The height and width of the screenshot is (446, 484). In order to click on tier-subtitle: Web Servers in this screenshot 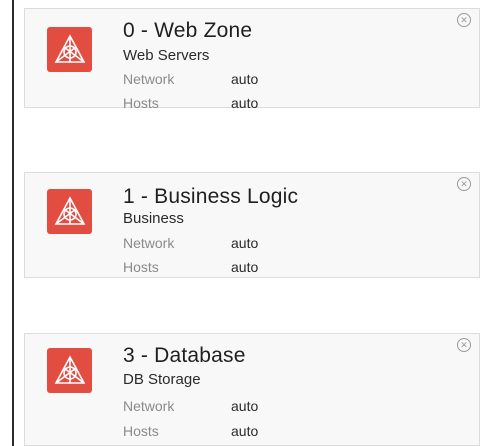, I will do `click(166, 55)`.